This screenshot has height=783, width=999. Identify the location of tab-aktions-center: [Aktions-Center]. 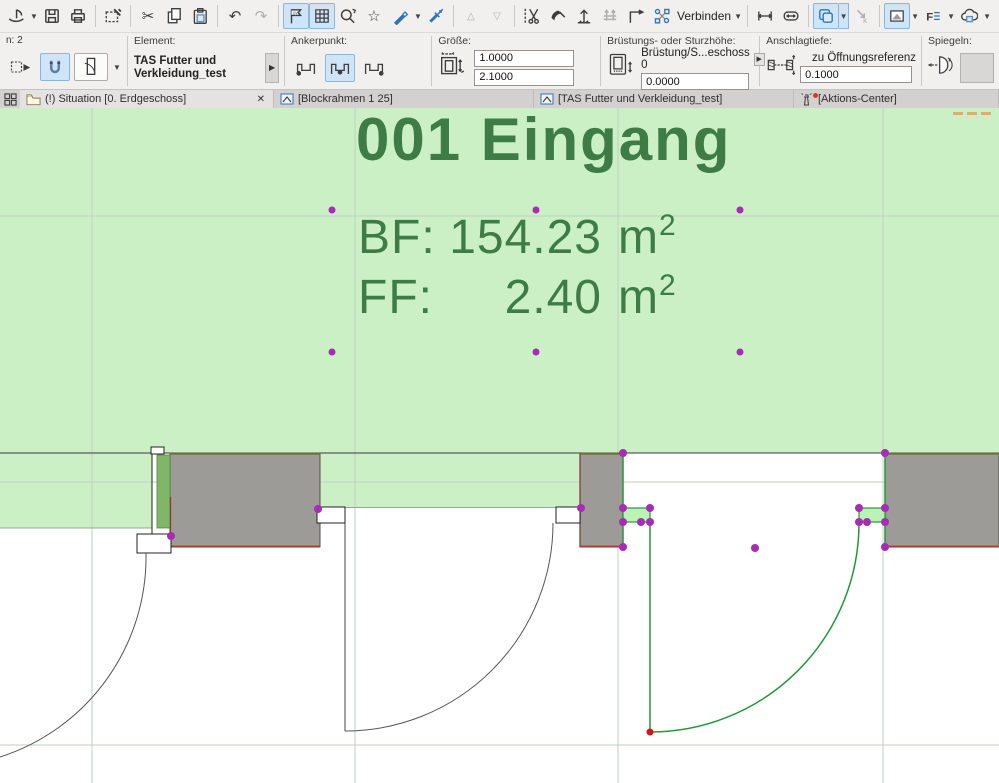
(896, 99).